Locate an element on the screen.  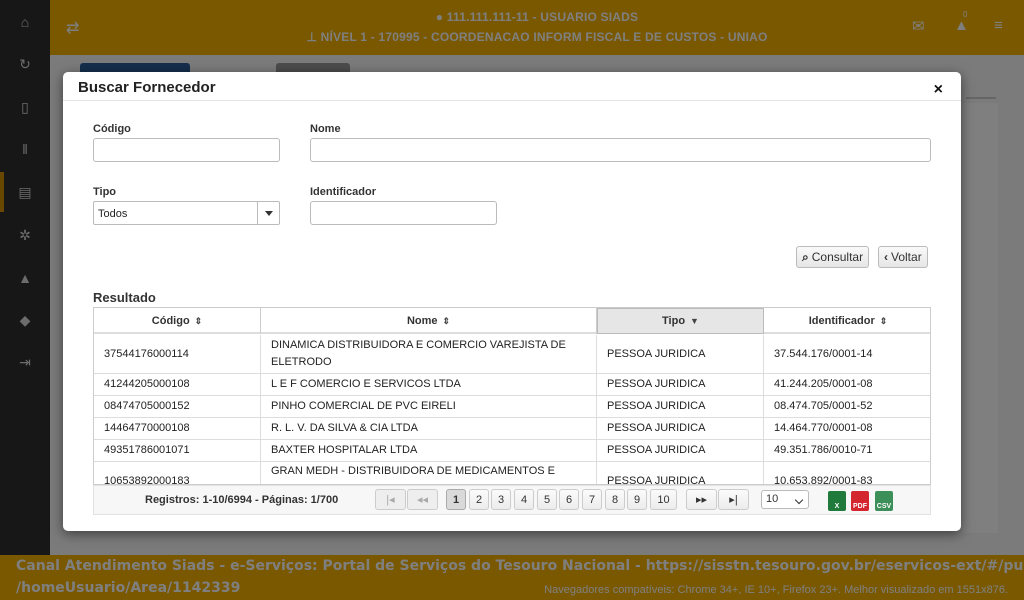
chevron-down-icon is located at coordinates (268, 213).